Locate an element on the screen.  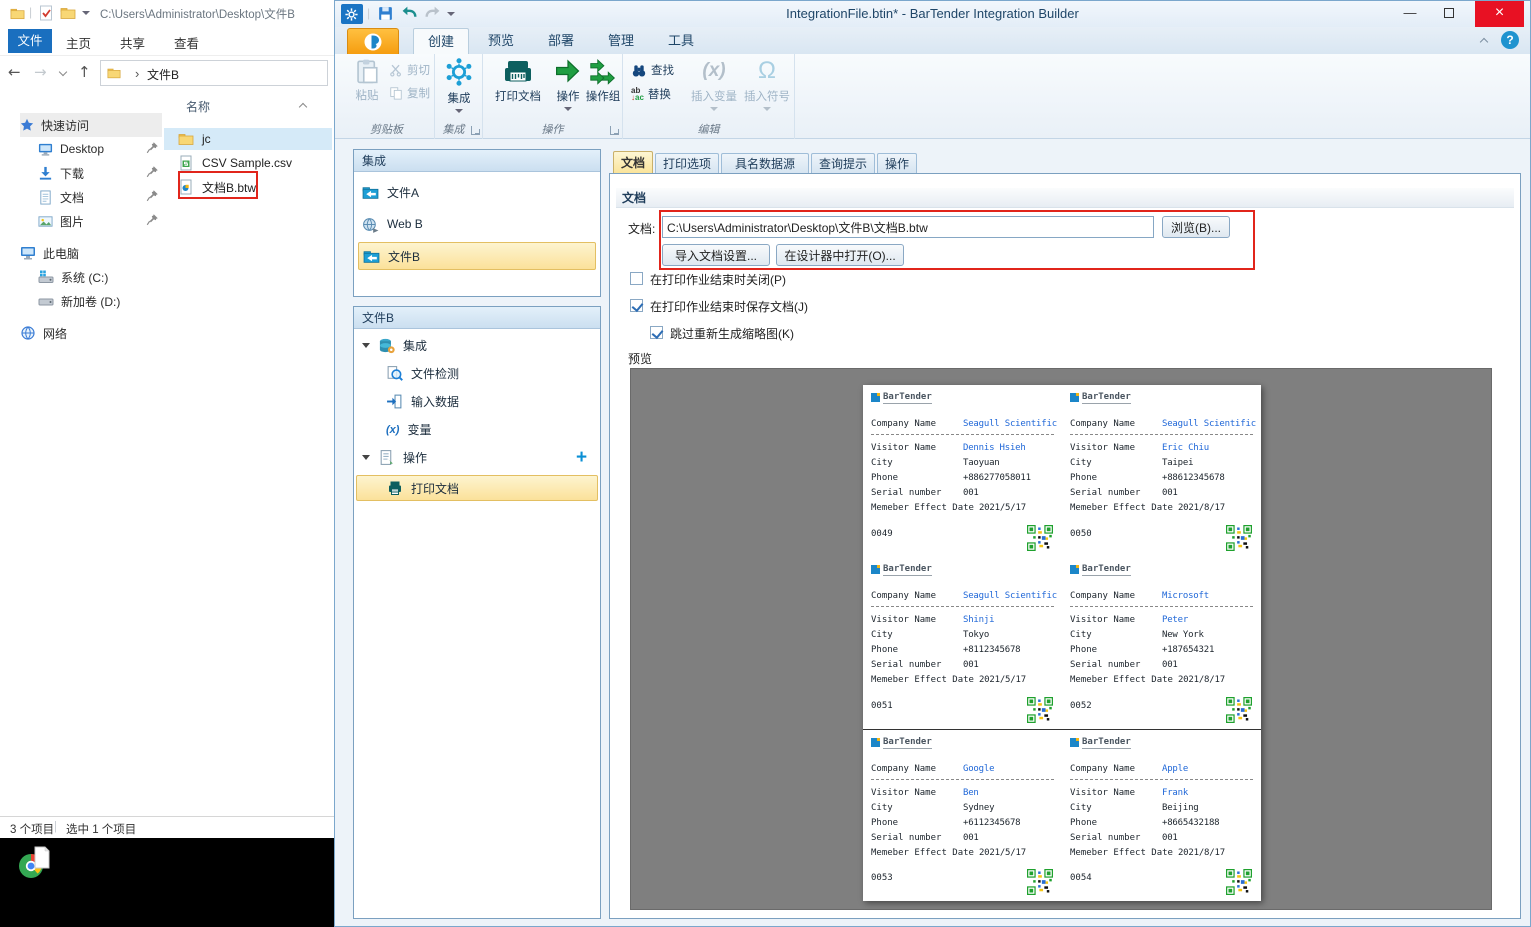
bartender-logo-tab is located at coordinates (373, 41).